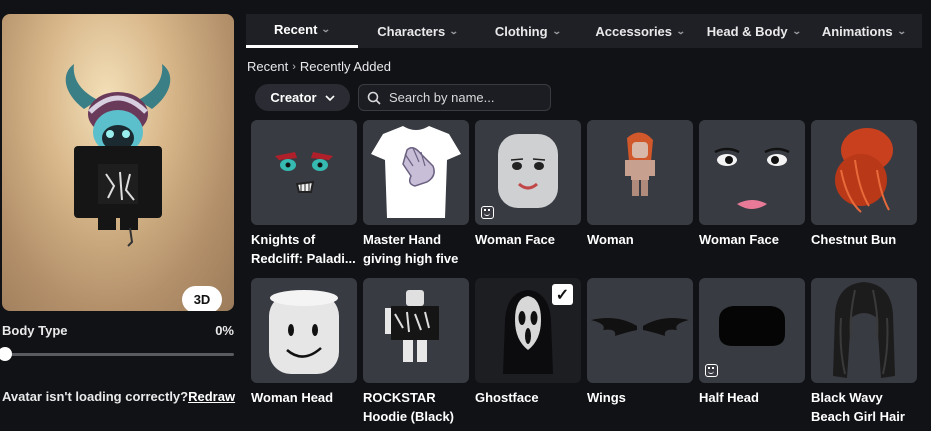  Describe the element at coordinates (95, 396) in the screenshot. I see `redraw-text: Avatar isn't loading correctly?` at that location.